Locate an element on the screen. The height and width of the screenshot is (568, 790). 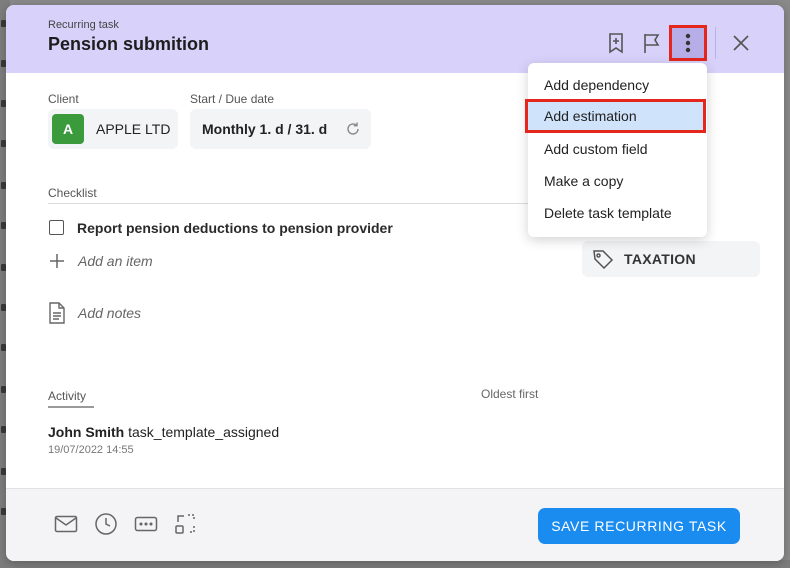
tag-icon is located at coordinates (603, 259).